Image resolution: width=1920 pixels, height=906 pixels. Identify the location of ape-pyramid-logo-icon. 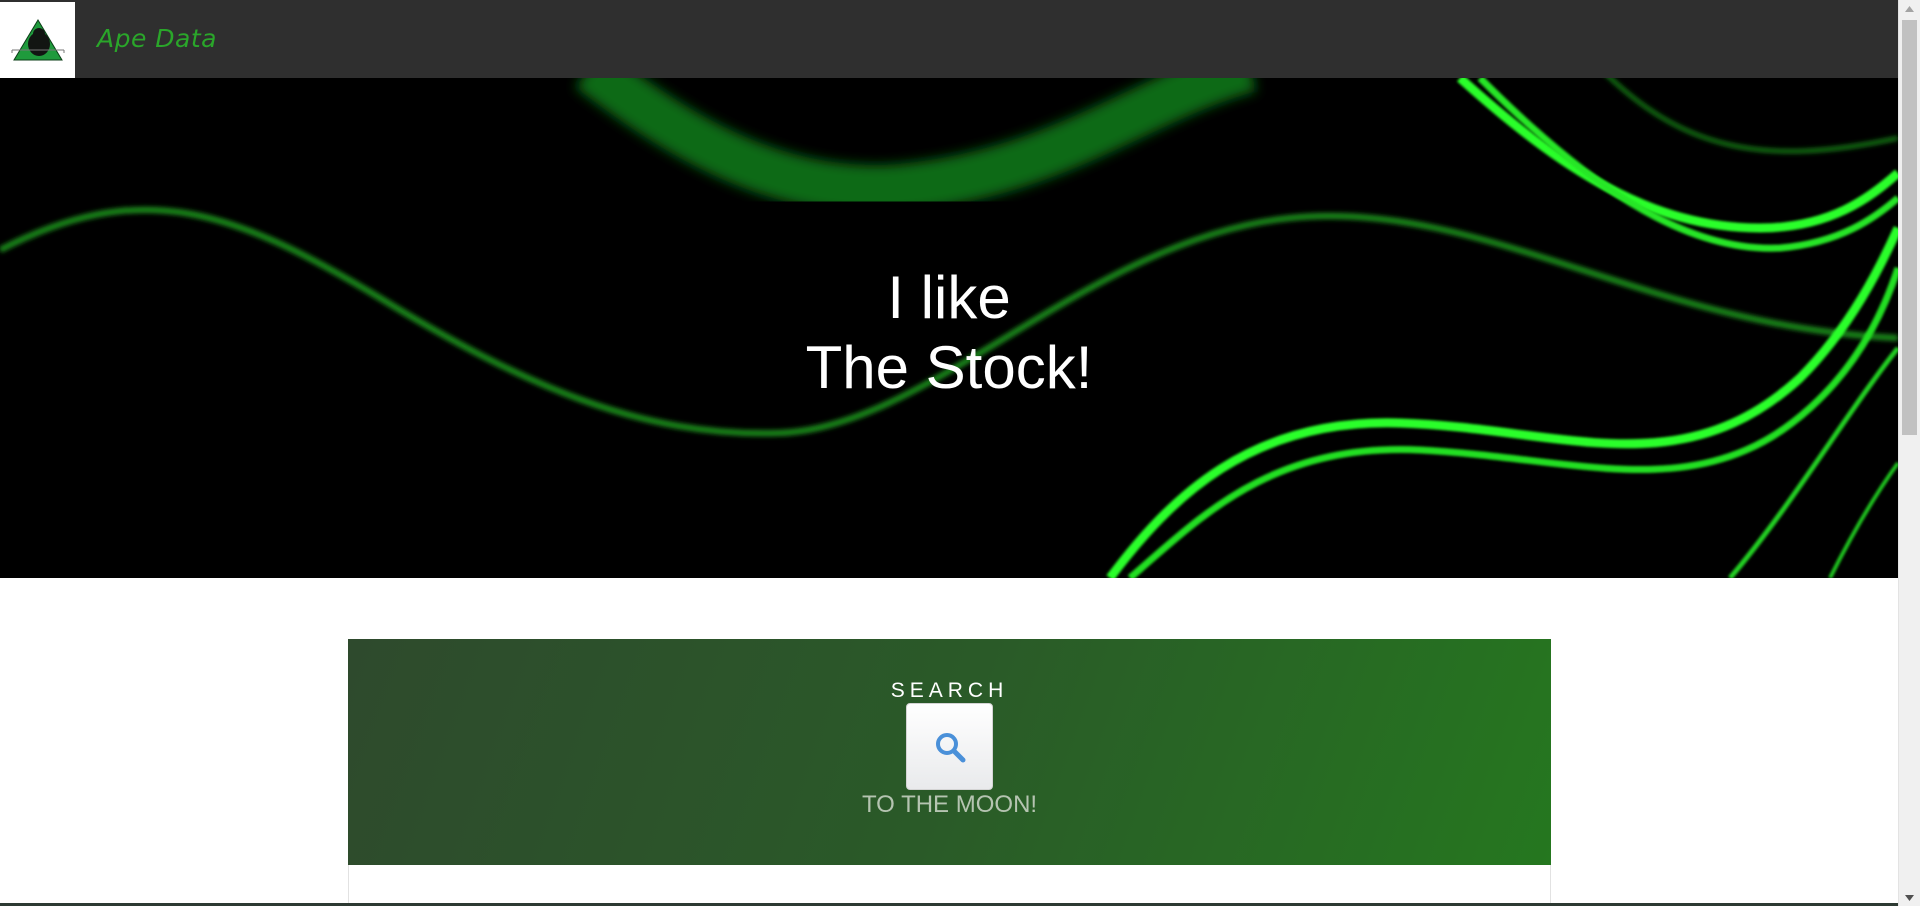
(37, 40).